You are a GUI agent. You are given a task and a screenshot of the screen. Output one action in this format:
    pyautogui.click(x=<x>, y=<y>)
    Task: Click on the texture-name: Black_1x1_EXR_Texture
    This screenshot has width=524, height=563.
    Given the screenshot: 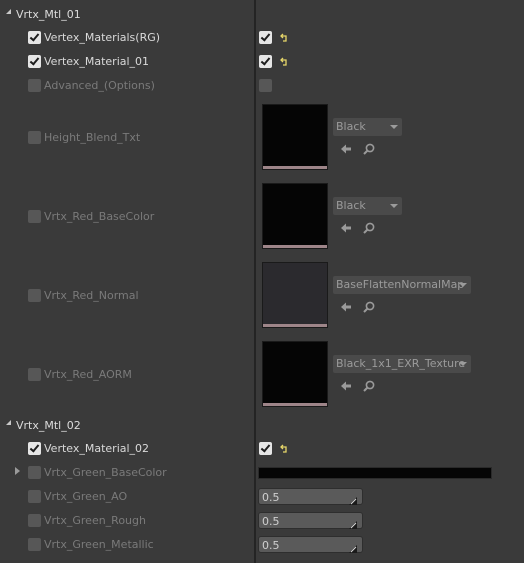 What is the action you would take?
    pyautogui.click(x=401, y=363)
    